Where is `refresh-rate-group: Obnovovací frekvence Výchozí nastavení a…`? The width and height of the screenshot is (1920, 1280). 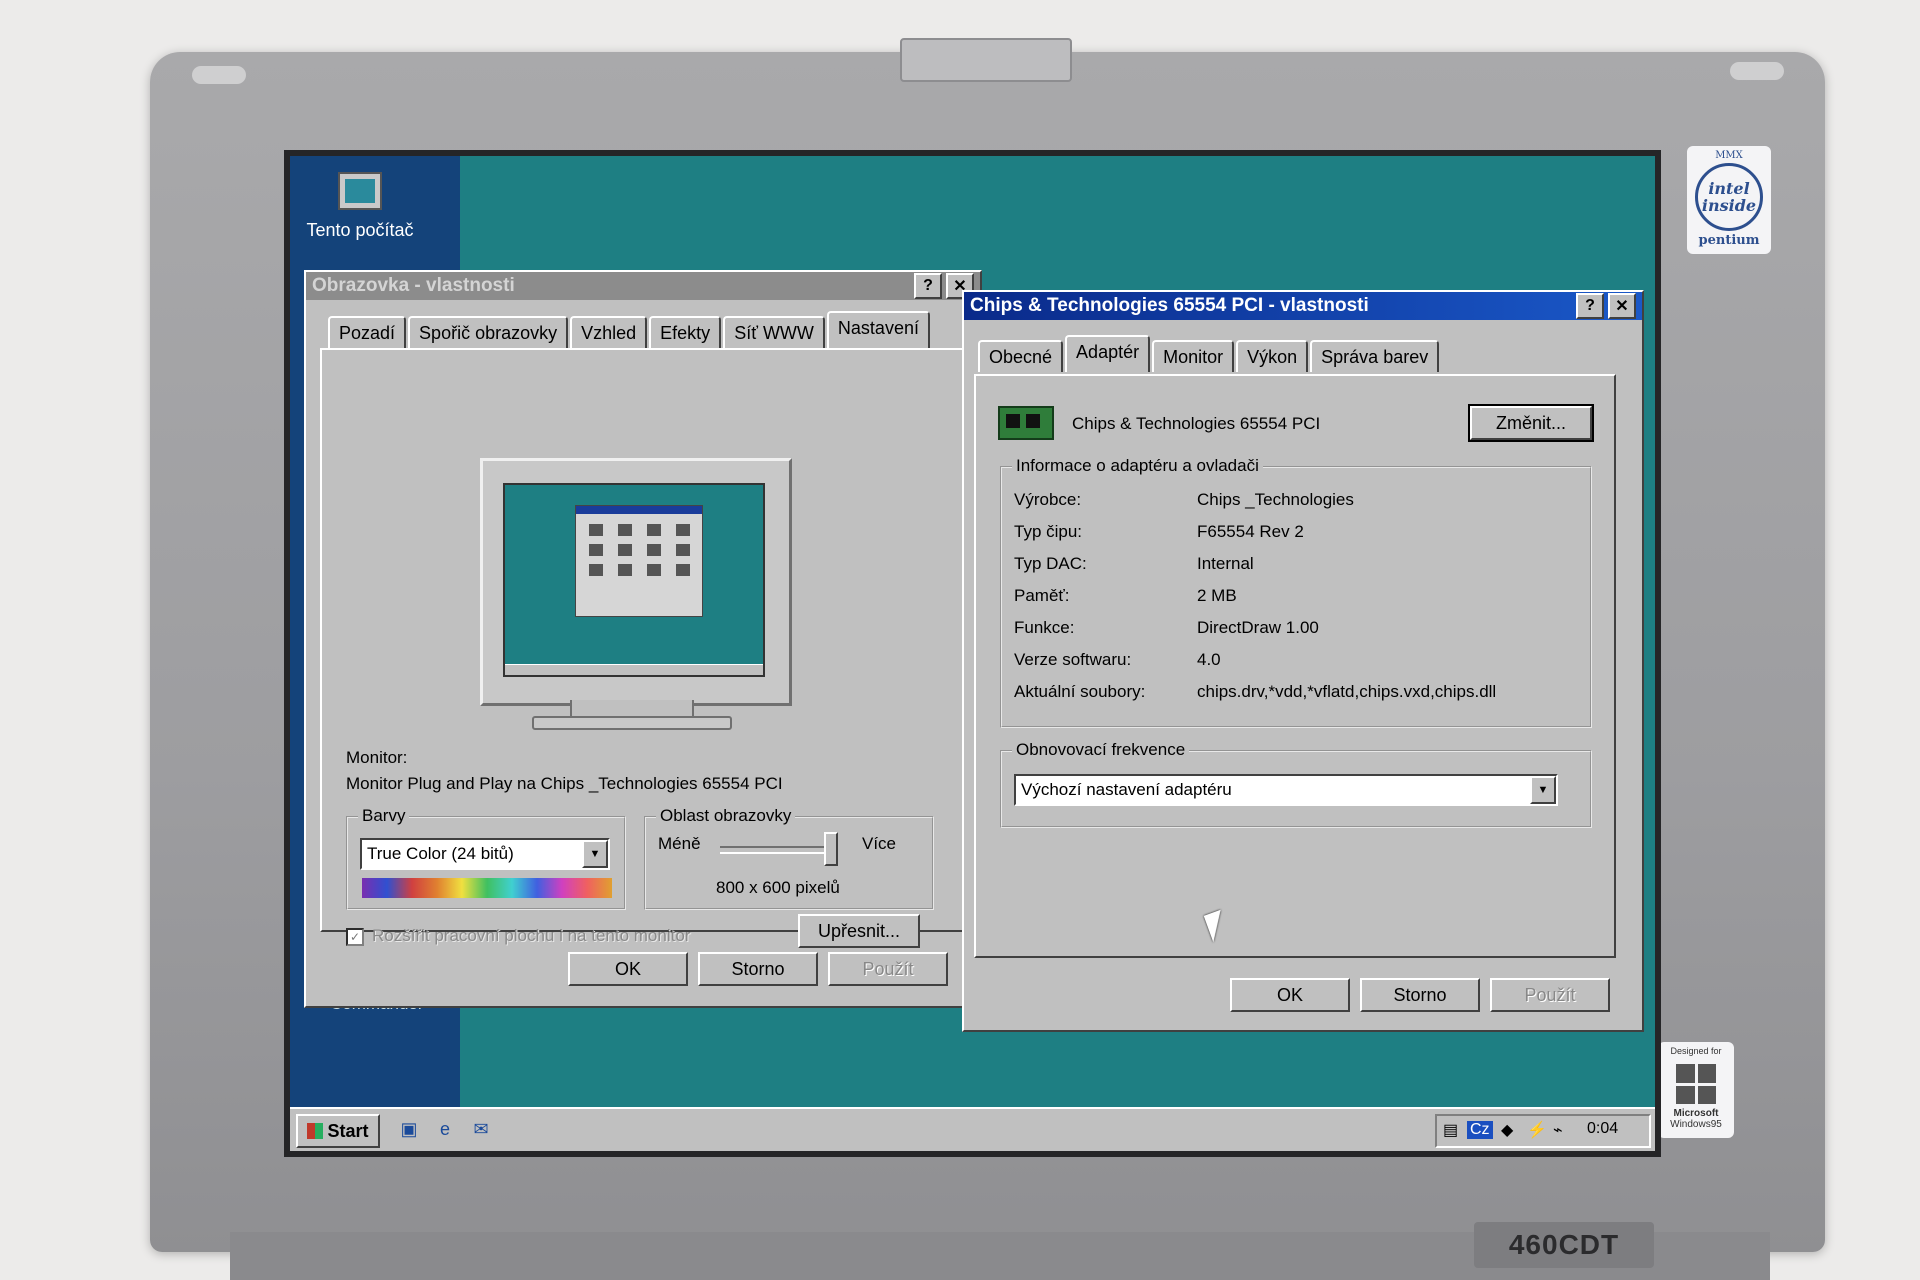
refresh-rate-group: Obnovovací frekvence Výchozí nastavení a… is located at coordinates (1296, 784).